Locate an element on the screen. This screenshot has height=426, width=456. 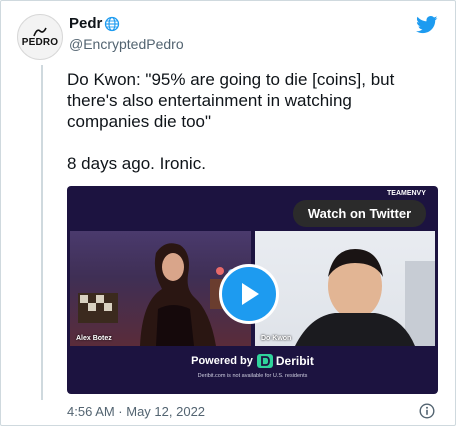
author-display-name: Pedr is located at coordinates (94, 23).